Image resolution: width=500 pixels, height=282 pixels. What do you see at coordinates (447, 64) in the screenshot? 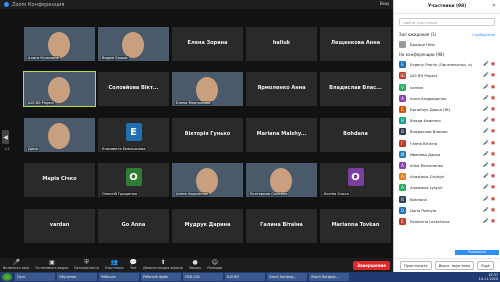
I see `participant-row: E Evgeny Pronin (Организатор, я) 🎤 ▣` at bounding box center [447, 64].